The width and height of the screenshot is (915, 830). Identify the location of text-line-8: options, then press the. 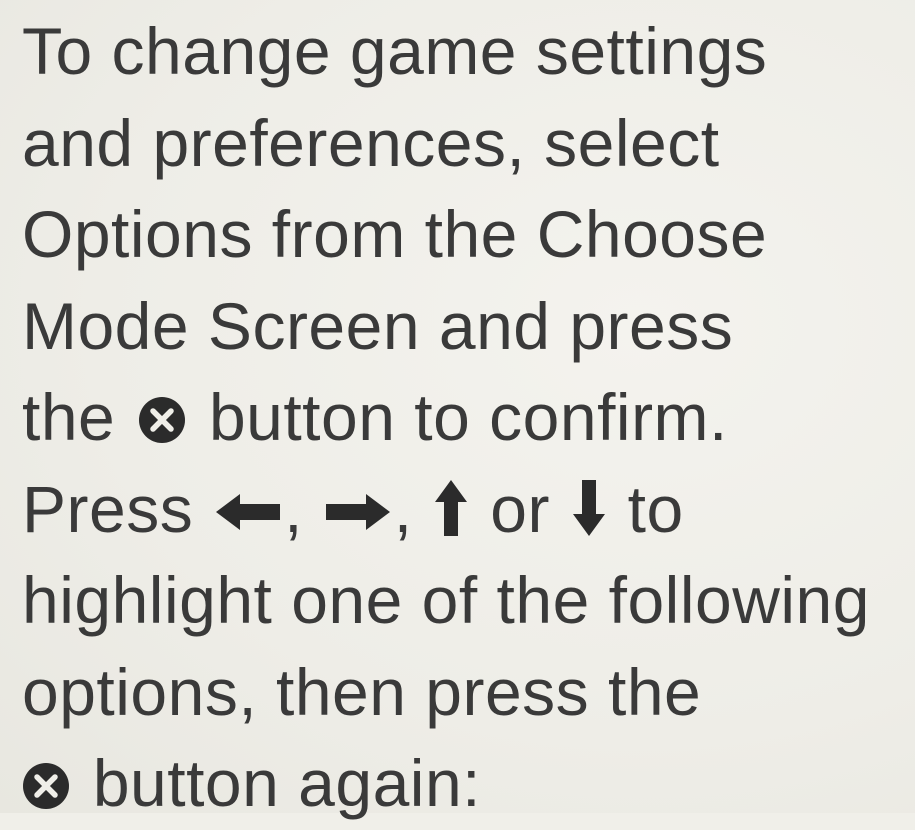
(467, 693).